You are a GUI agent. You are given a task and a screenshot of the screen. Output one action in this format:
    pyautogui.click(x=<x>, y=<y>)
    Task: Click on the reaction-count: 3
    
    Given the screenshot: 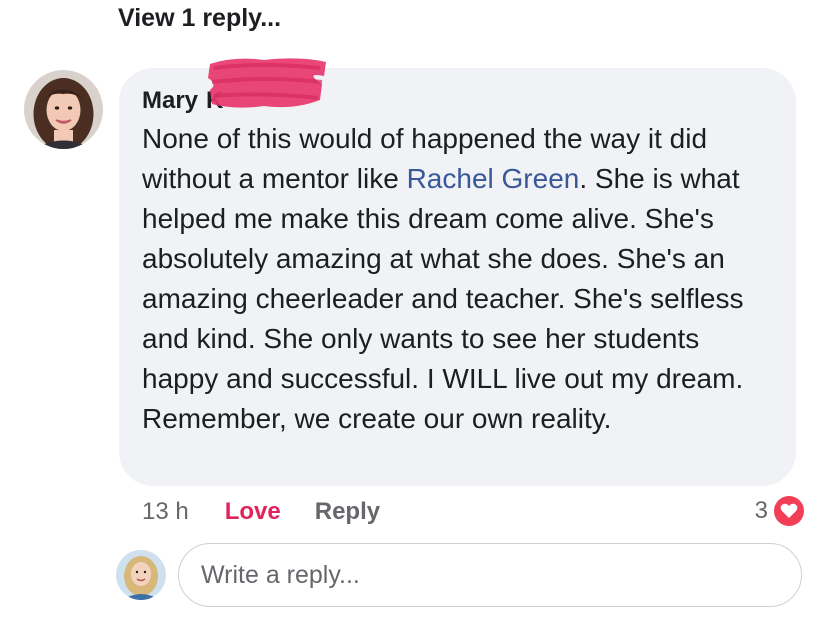 What is the action you would take?
    pyautogui.click(x=761, y=510)
    